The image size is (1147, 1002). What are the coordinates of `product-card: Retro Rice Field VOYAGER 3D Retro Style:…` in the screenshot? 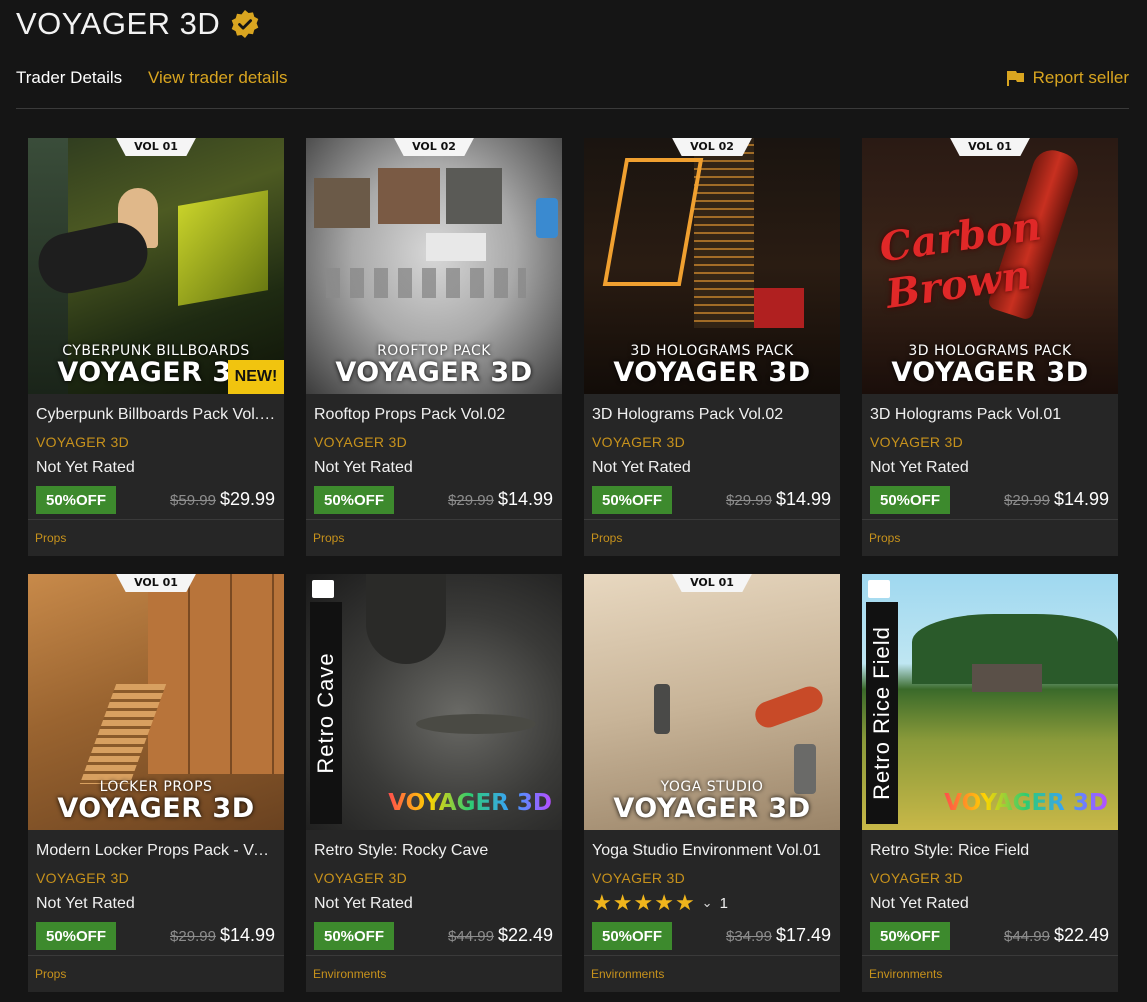 It's located at (990, 783).